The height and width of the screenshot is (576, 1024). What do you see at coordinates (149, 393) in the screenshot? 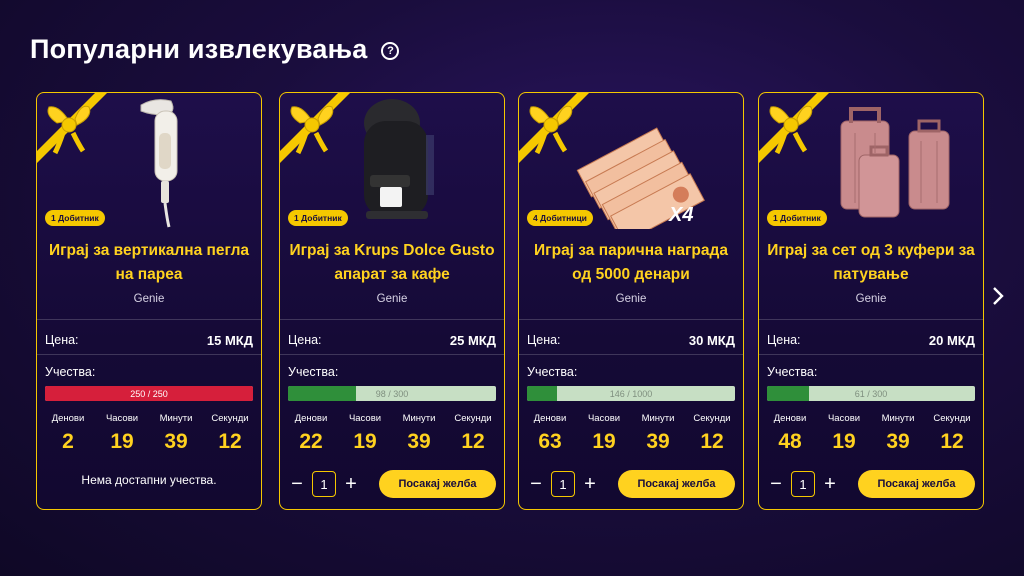
I see `progress-text: 250 / 250` at bounding box center [149, 393].